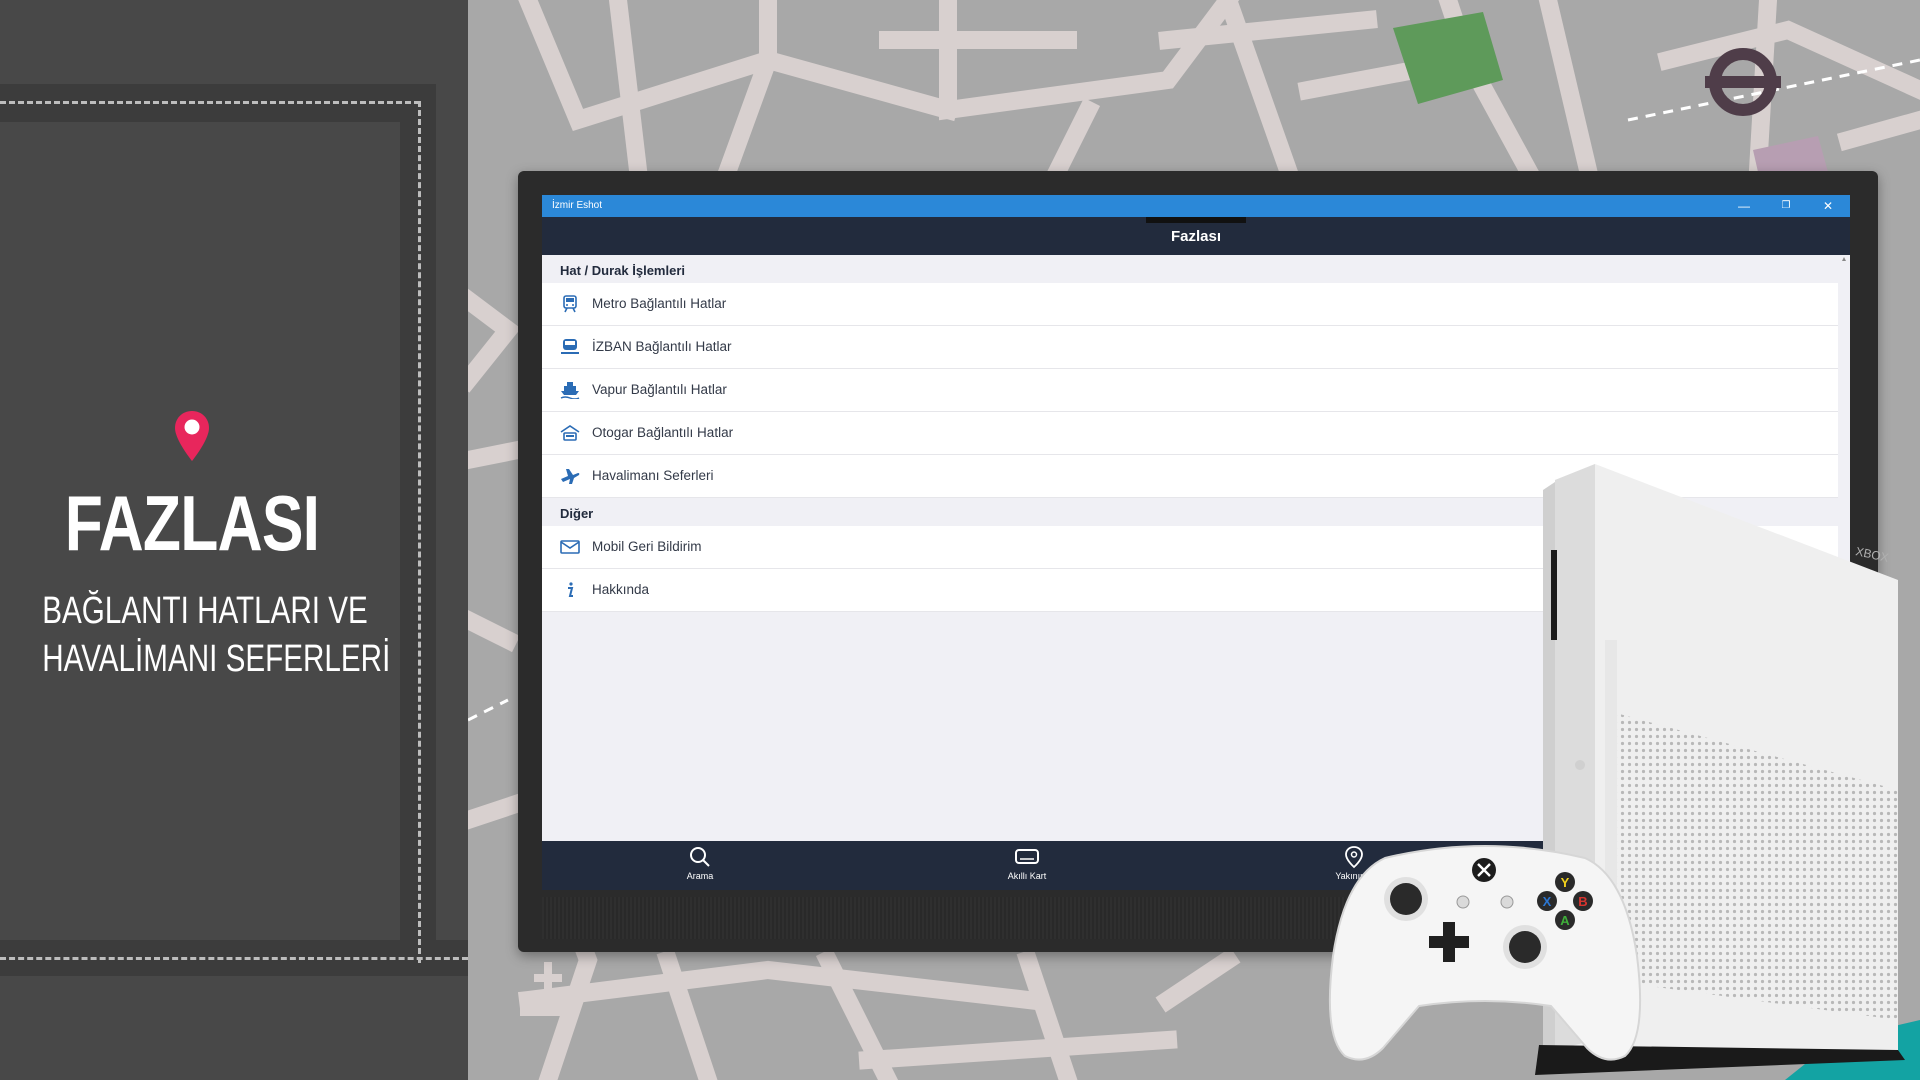 Image resolution: width=1920 pixels, height=1080 pixels. Describe the element at coordinates (570, 304) in the screenshot. I see `metro-icon` at that location.